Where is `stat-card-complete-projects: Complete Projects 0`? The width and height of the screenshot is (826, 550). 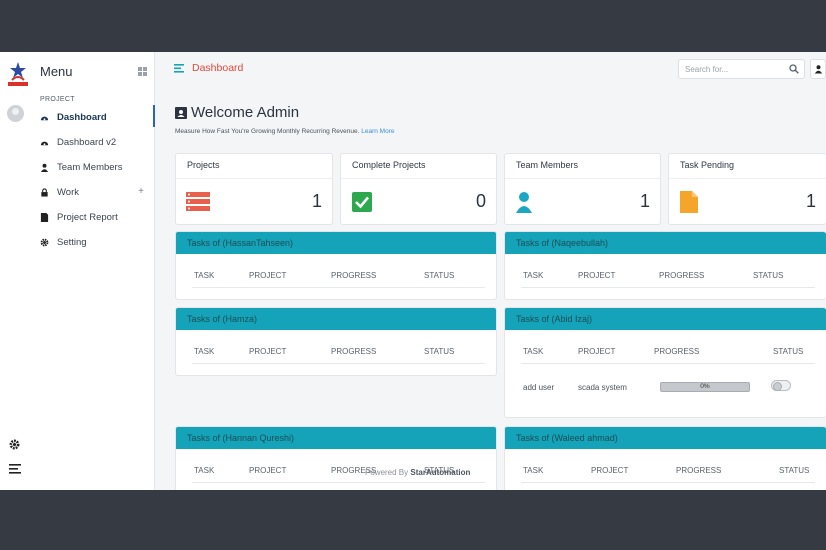
stat-card-complete-projects: Complete Projects 0 is located at coordinates (418, 189).